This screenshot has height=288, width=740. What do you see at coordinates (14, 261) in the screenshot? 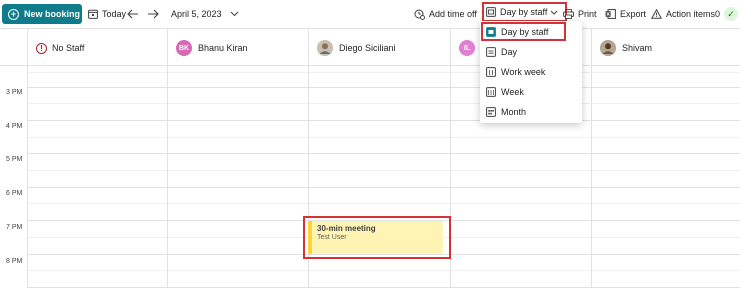
I see `time-label: 8 PM` at bounding box center [14, 261].